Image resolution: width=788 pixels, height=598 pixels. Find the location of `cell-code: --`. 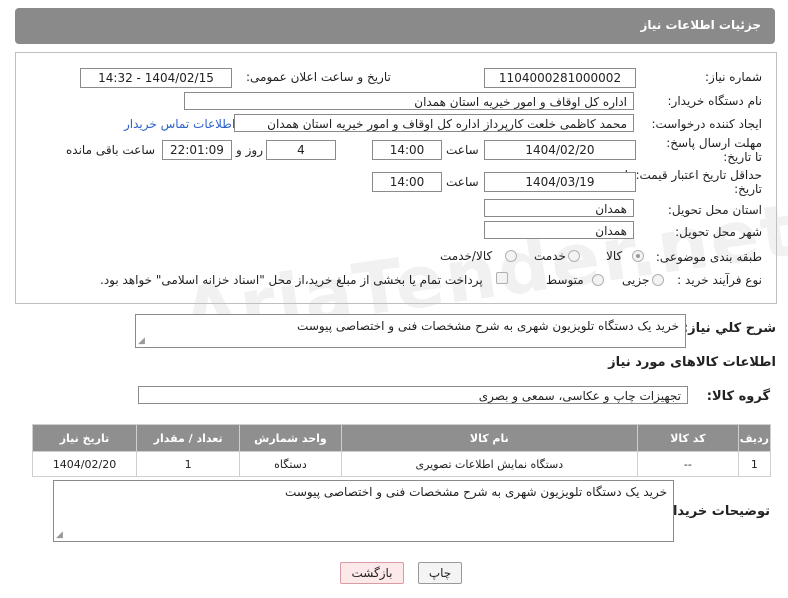

cell-code: -- is located at coordinates (687, 464).